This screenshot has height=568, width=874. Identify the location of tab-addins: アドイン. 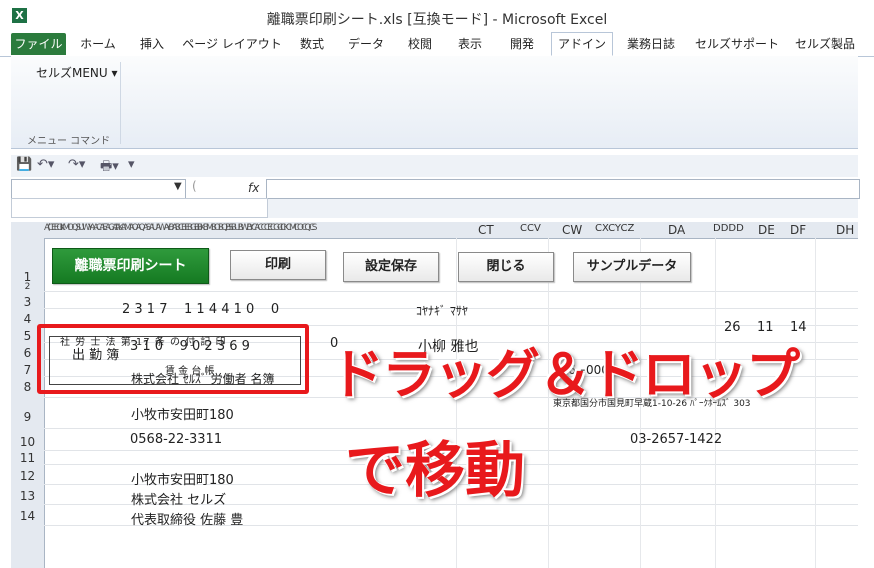
(582, 44).